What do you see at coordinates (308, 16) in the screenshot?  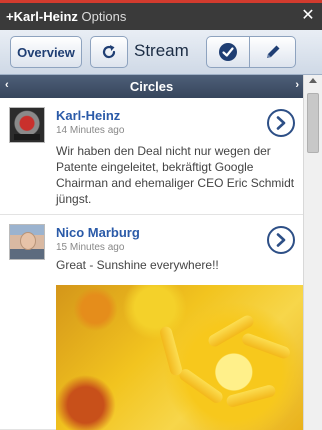 I see `close-icon: ✕` at bounding box center [308, 16].